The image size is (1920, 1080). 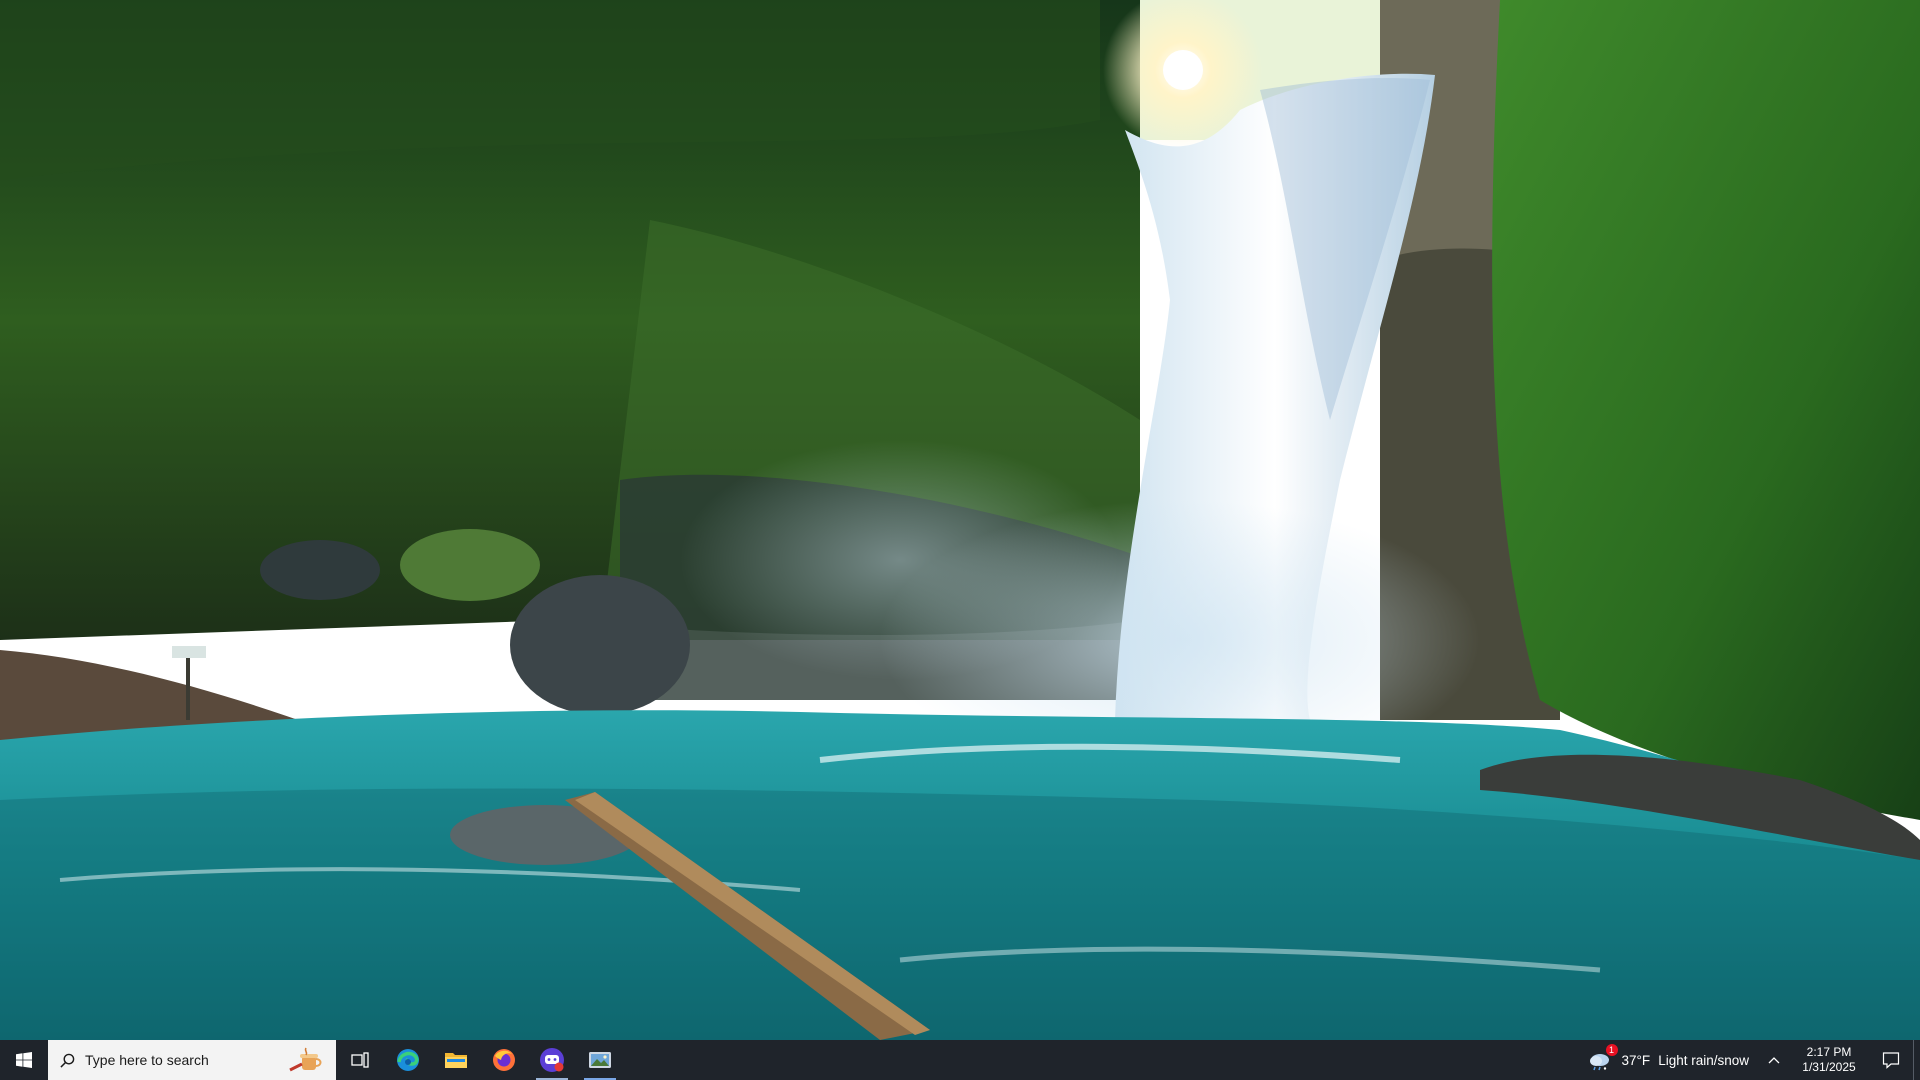 I want to click on search-box: Type here to search, so click(x=192, y=1060).